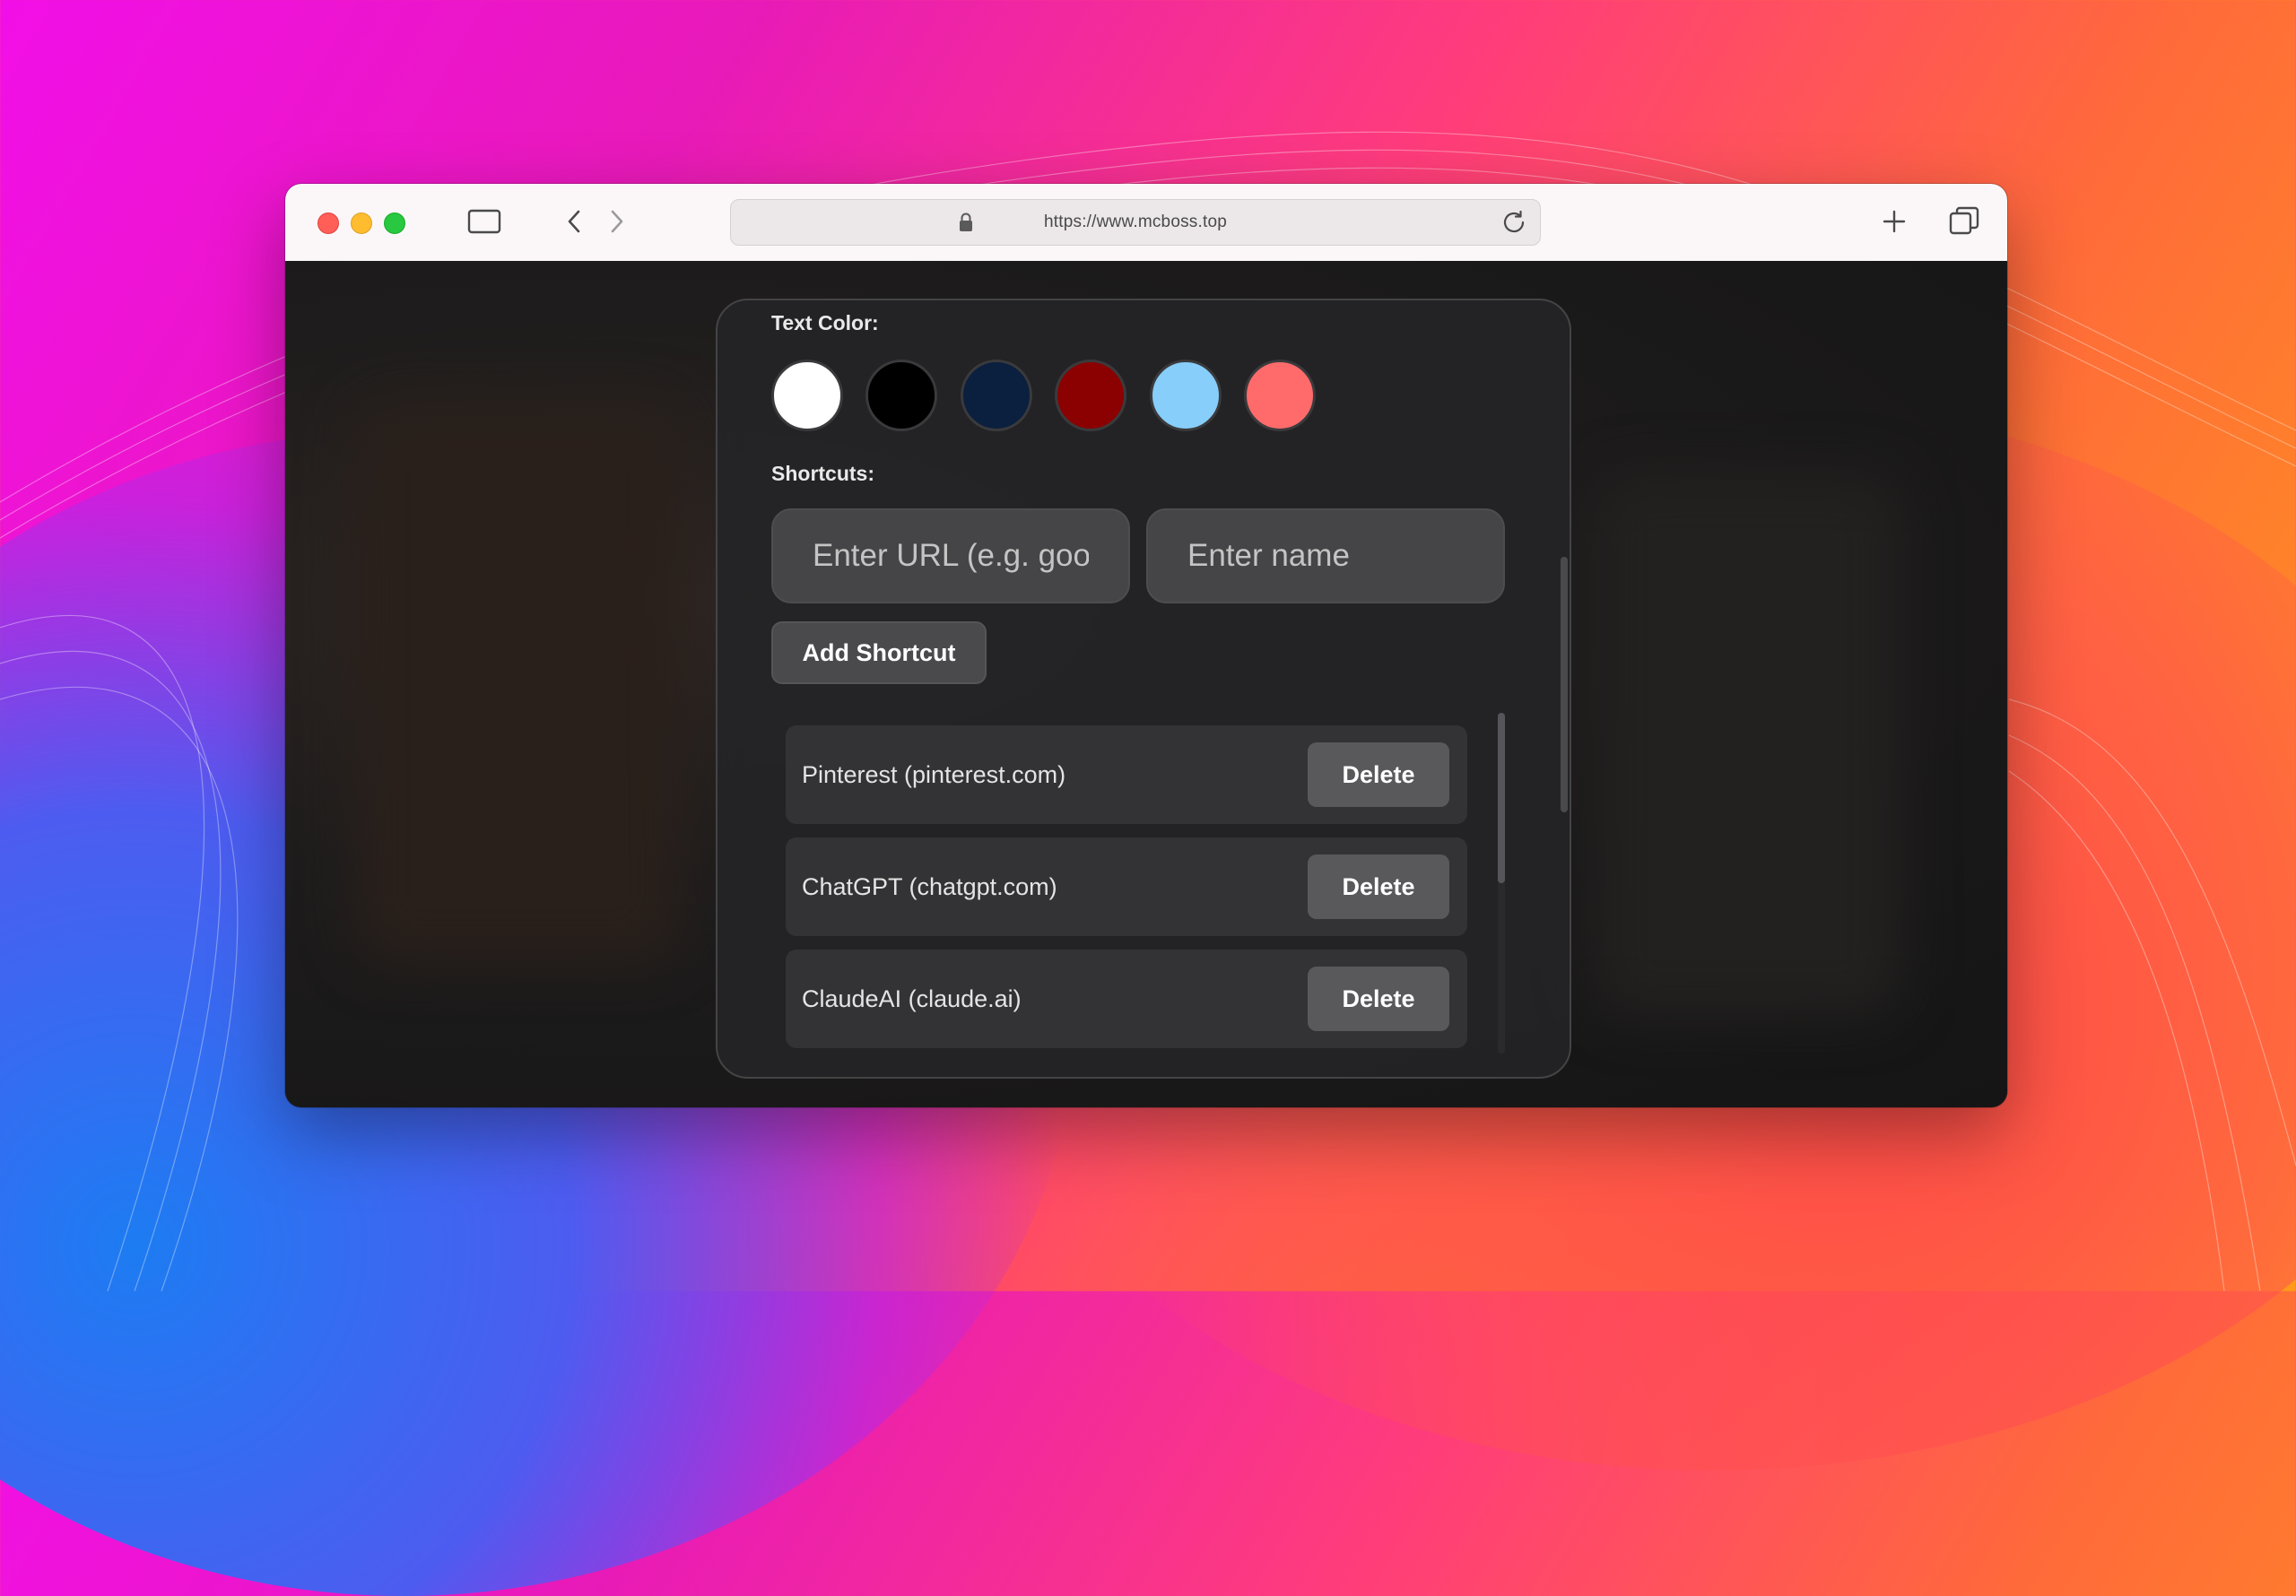 The height and width of the screenshot is (1596, 2296). What do you see at coordinates (825, 323) in the screenshot?
I see `text-color-label: Text Color:` at bounding box center [825, 323].